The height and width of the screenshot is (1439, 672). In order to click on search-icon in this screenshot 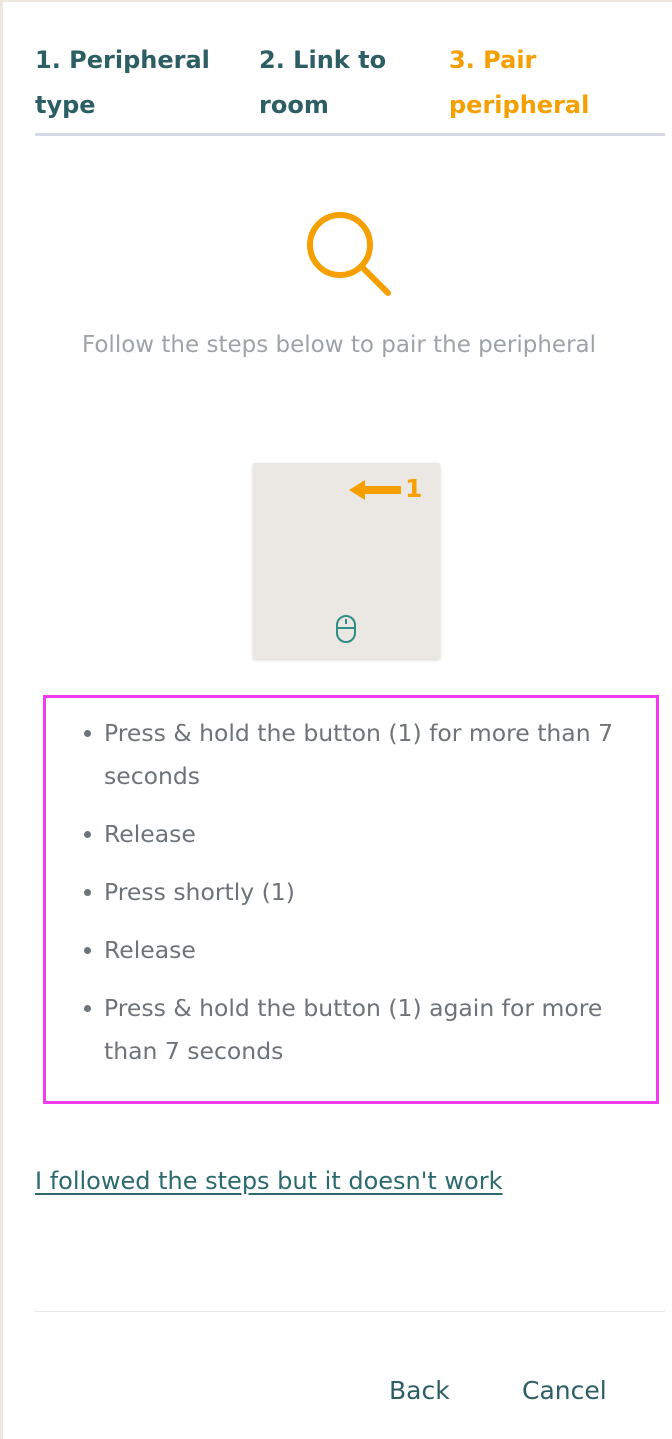, I will do `click(349, 254)`.